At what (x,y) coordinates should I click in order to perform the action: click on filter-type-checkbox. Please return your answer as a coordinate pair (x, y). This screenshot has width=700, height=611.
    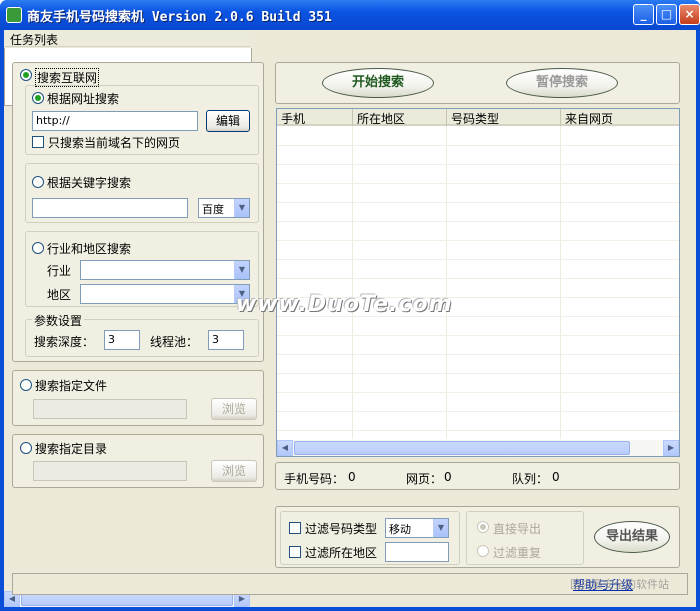
    Looking at the image, I should click on (295, 528).